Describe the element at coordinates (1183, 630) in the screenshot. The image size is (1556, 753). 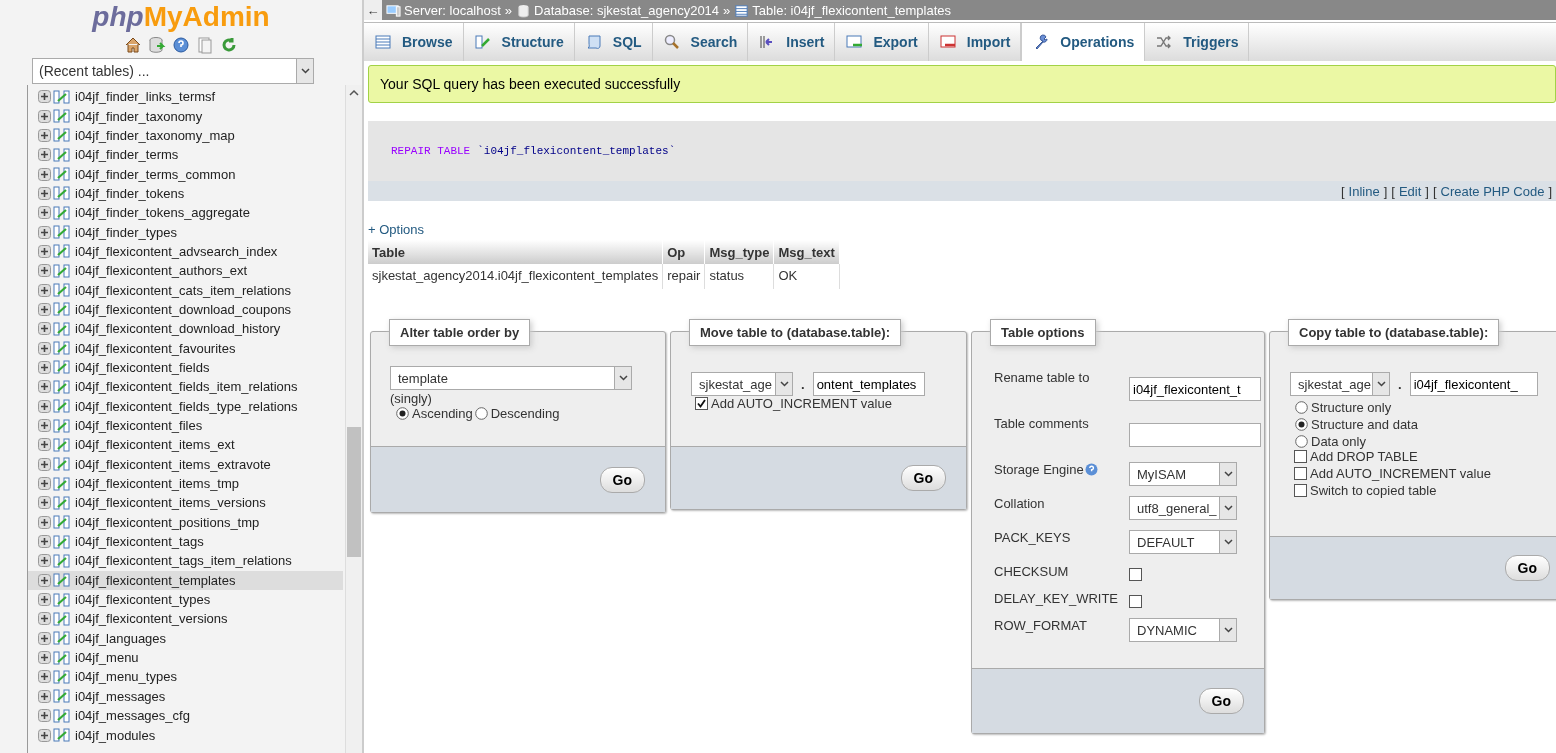
I see `dropdown: DYNAMIC` at that location.